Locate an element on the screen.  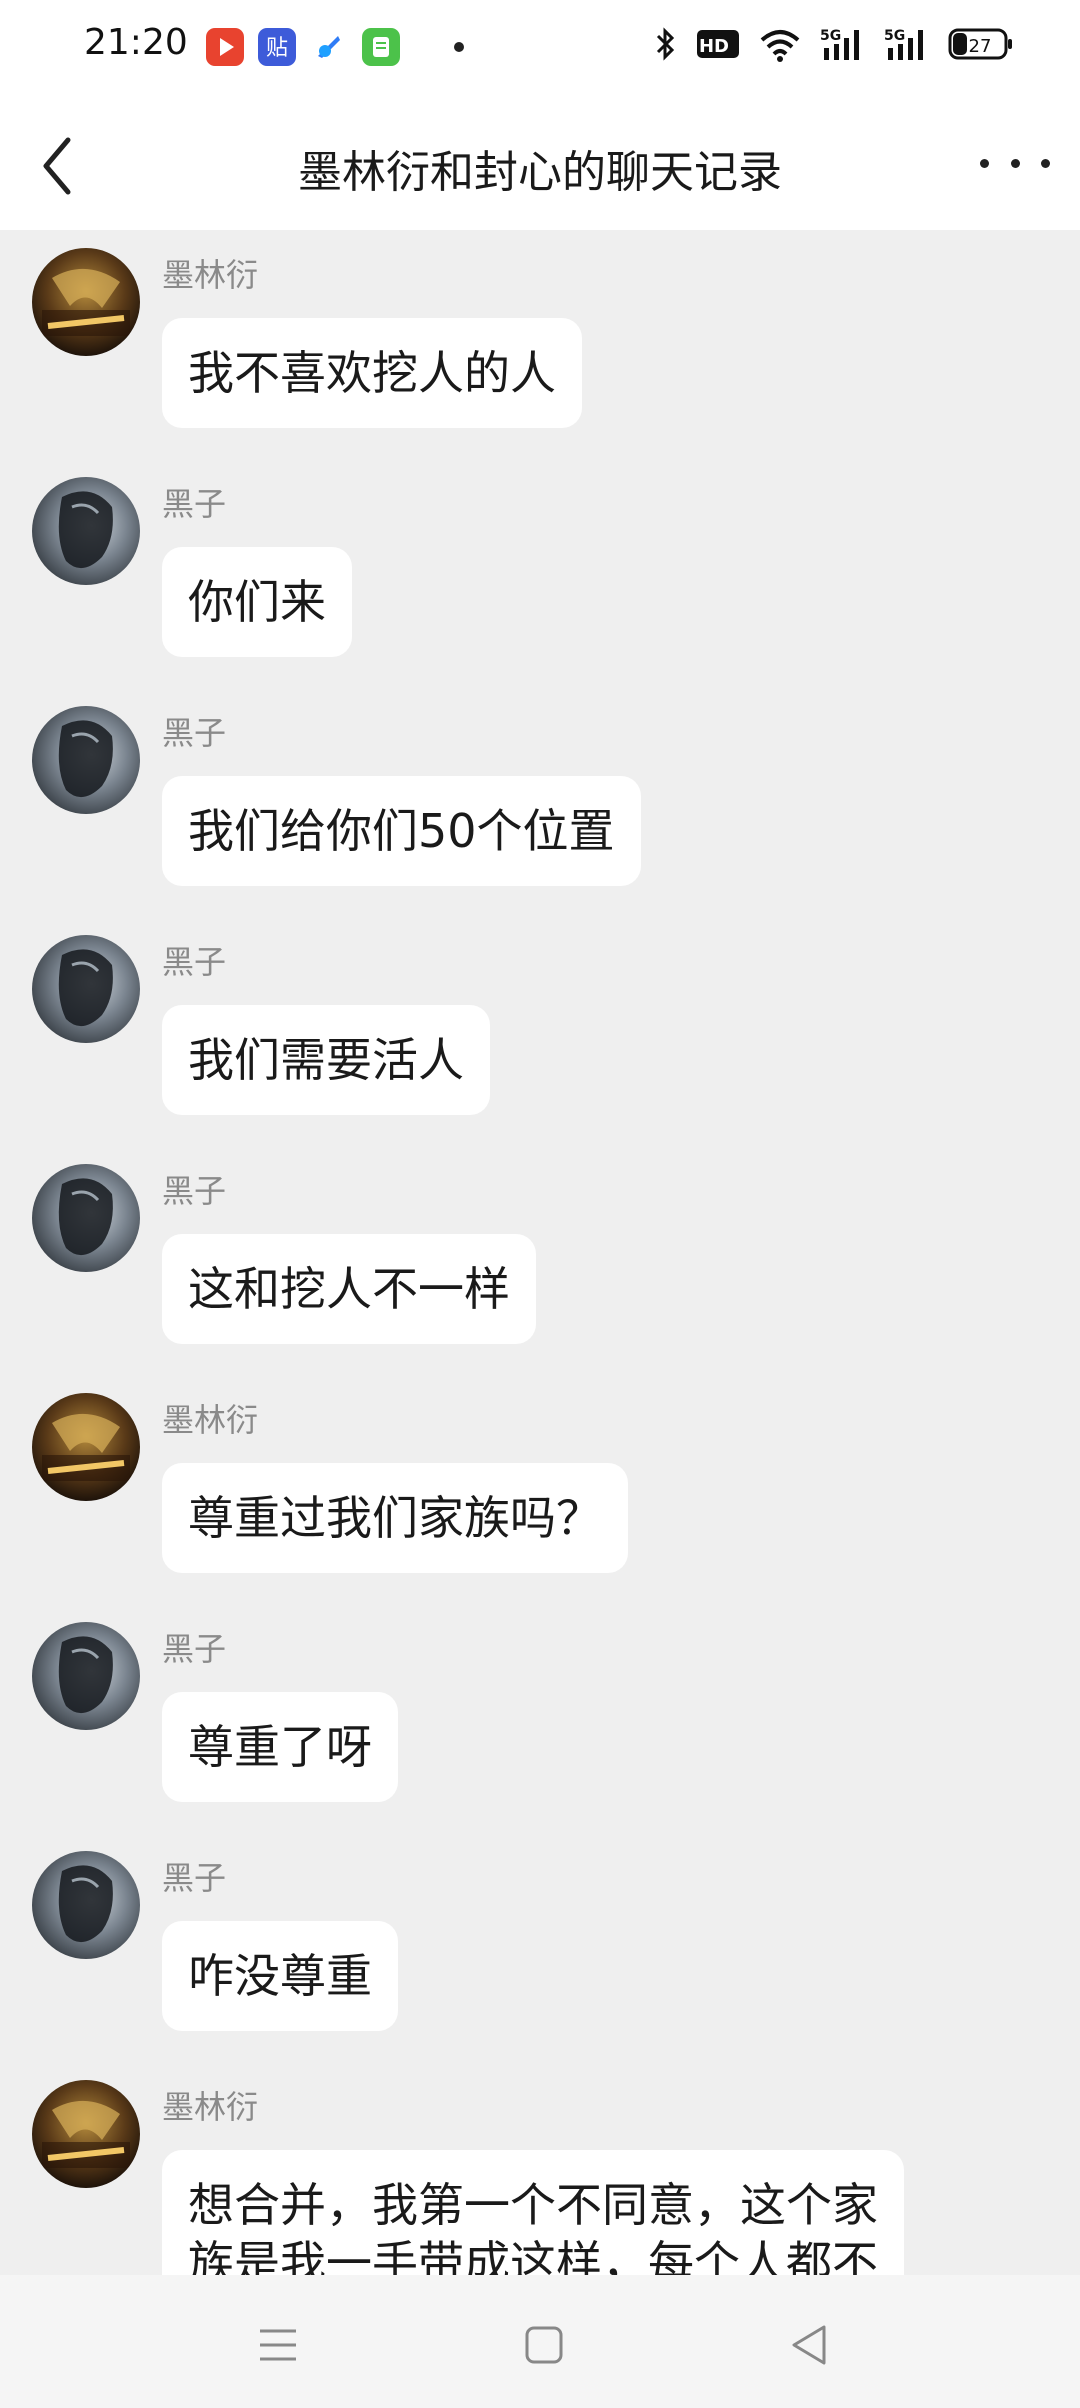
more-notifications-dot is located at coordinates (459, 47).